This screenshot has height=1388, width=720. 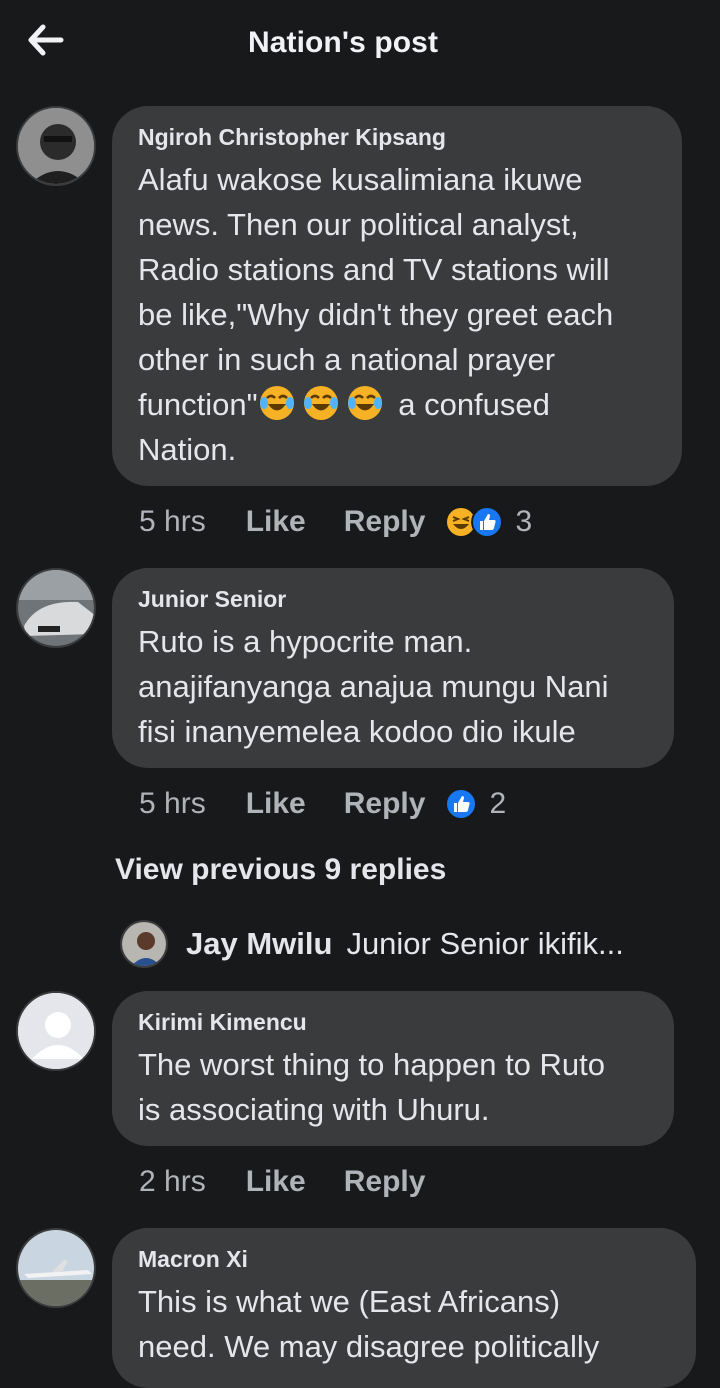 What do you see at coordinates (397, 137) in the screenshot?
I see `comment-author: Ngiroh Christopher Kipsang` at bounding box center [397, 137].